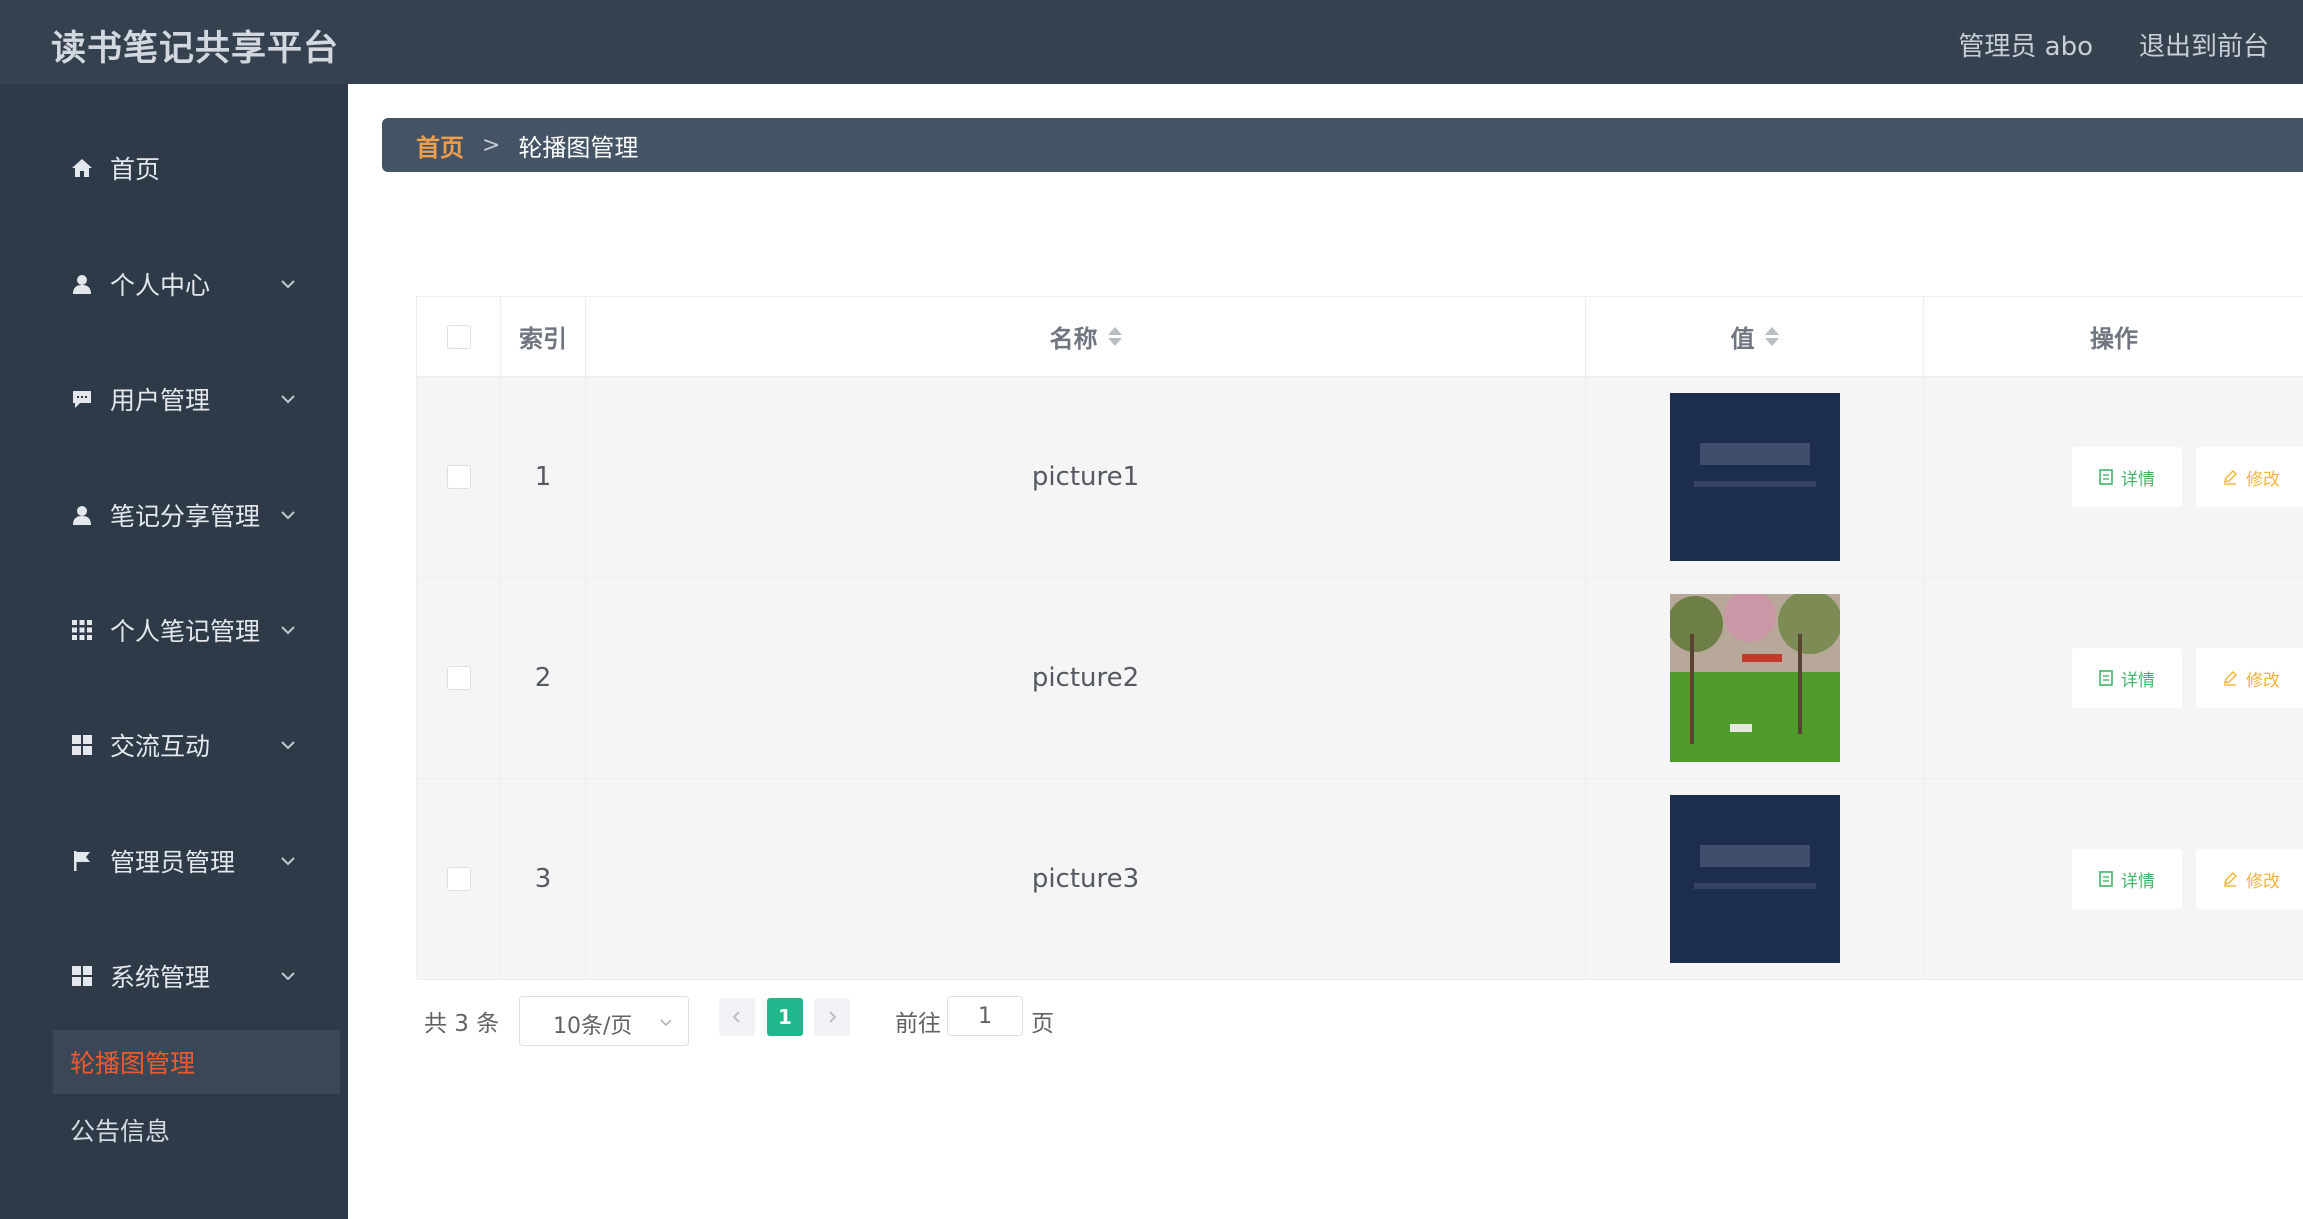 The width and height of the screenshot is (2303, 1219). I want to click on row-name-cell: picture2, so click(1086, 678).